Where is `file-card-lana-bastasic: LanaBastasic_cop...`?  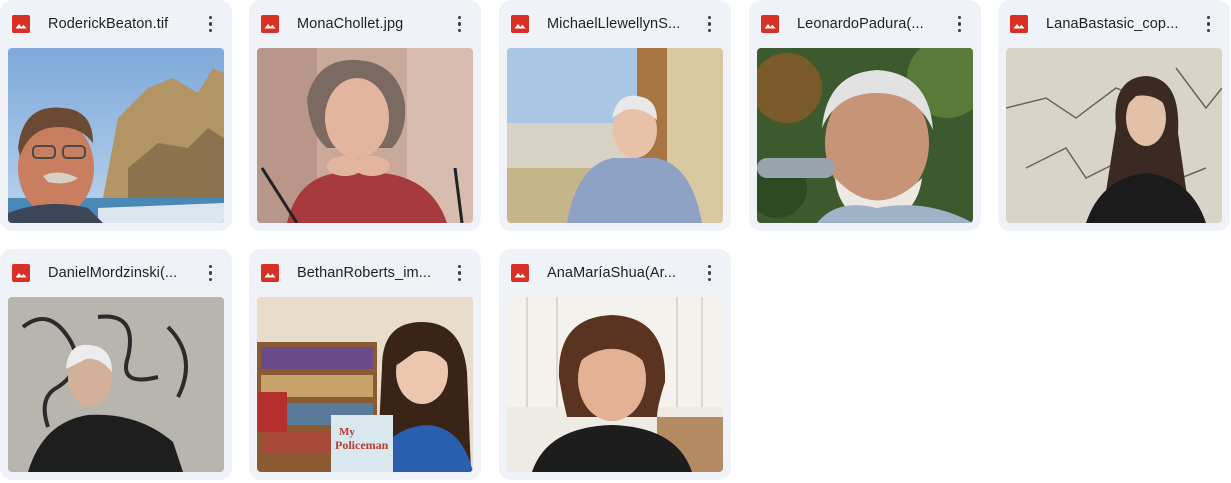
file-card-lana-bastasic: LanaBastasic_cop... is located at coordinates (1114, 115).